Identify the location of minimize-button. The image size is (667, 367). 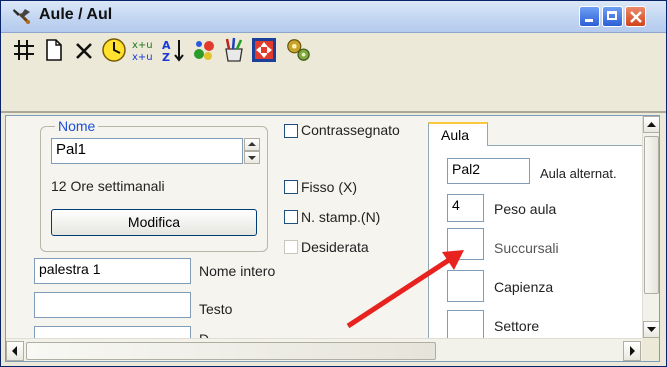
(589, 16).